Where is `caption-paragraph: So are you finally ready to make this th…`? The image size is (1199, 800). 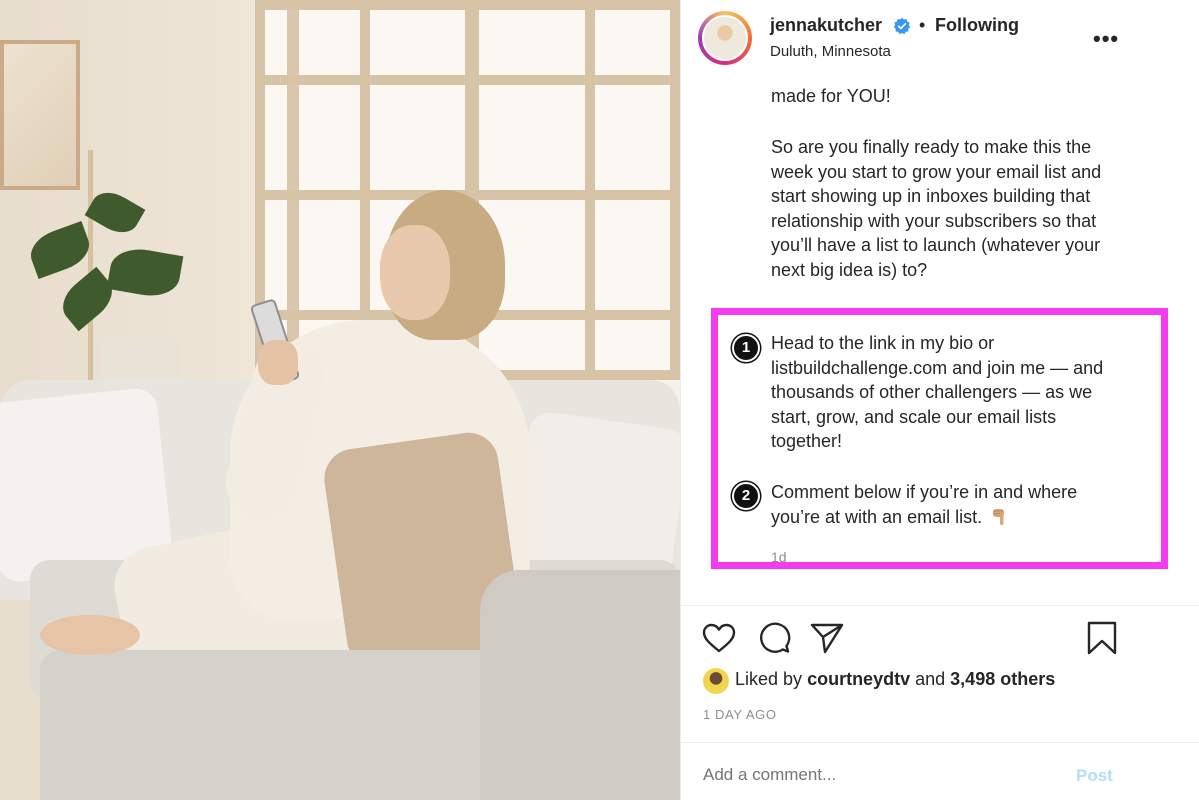
caption-paragraph: So are you finally ready to make this th… is located at coordinates (936, 208).